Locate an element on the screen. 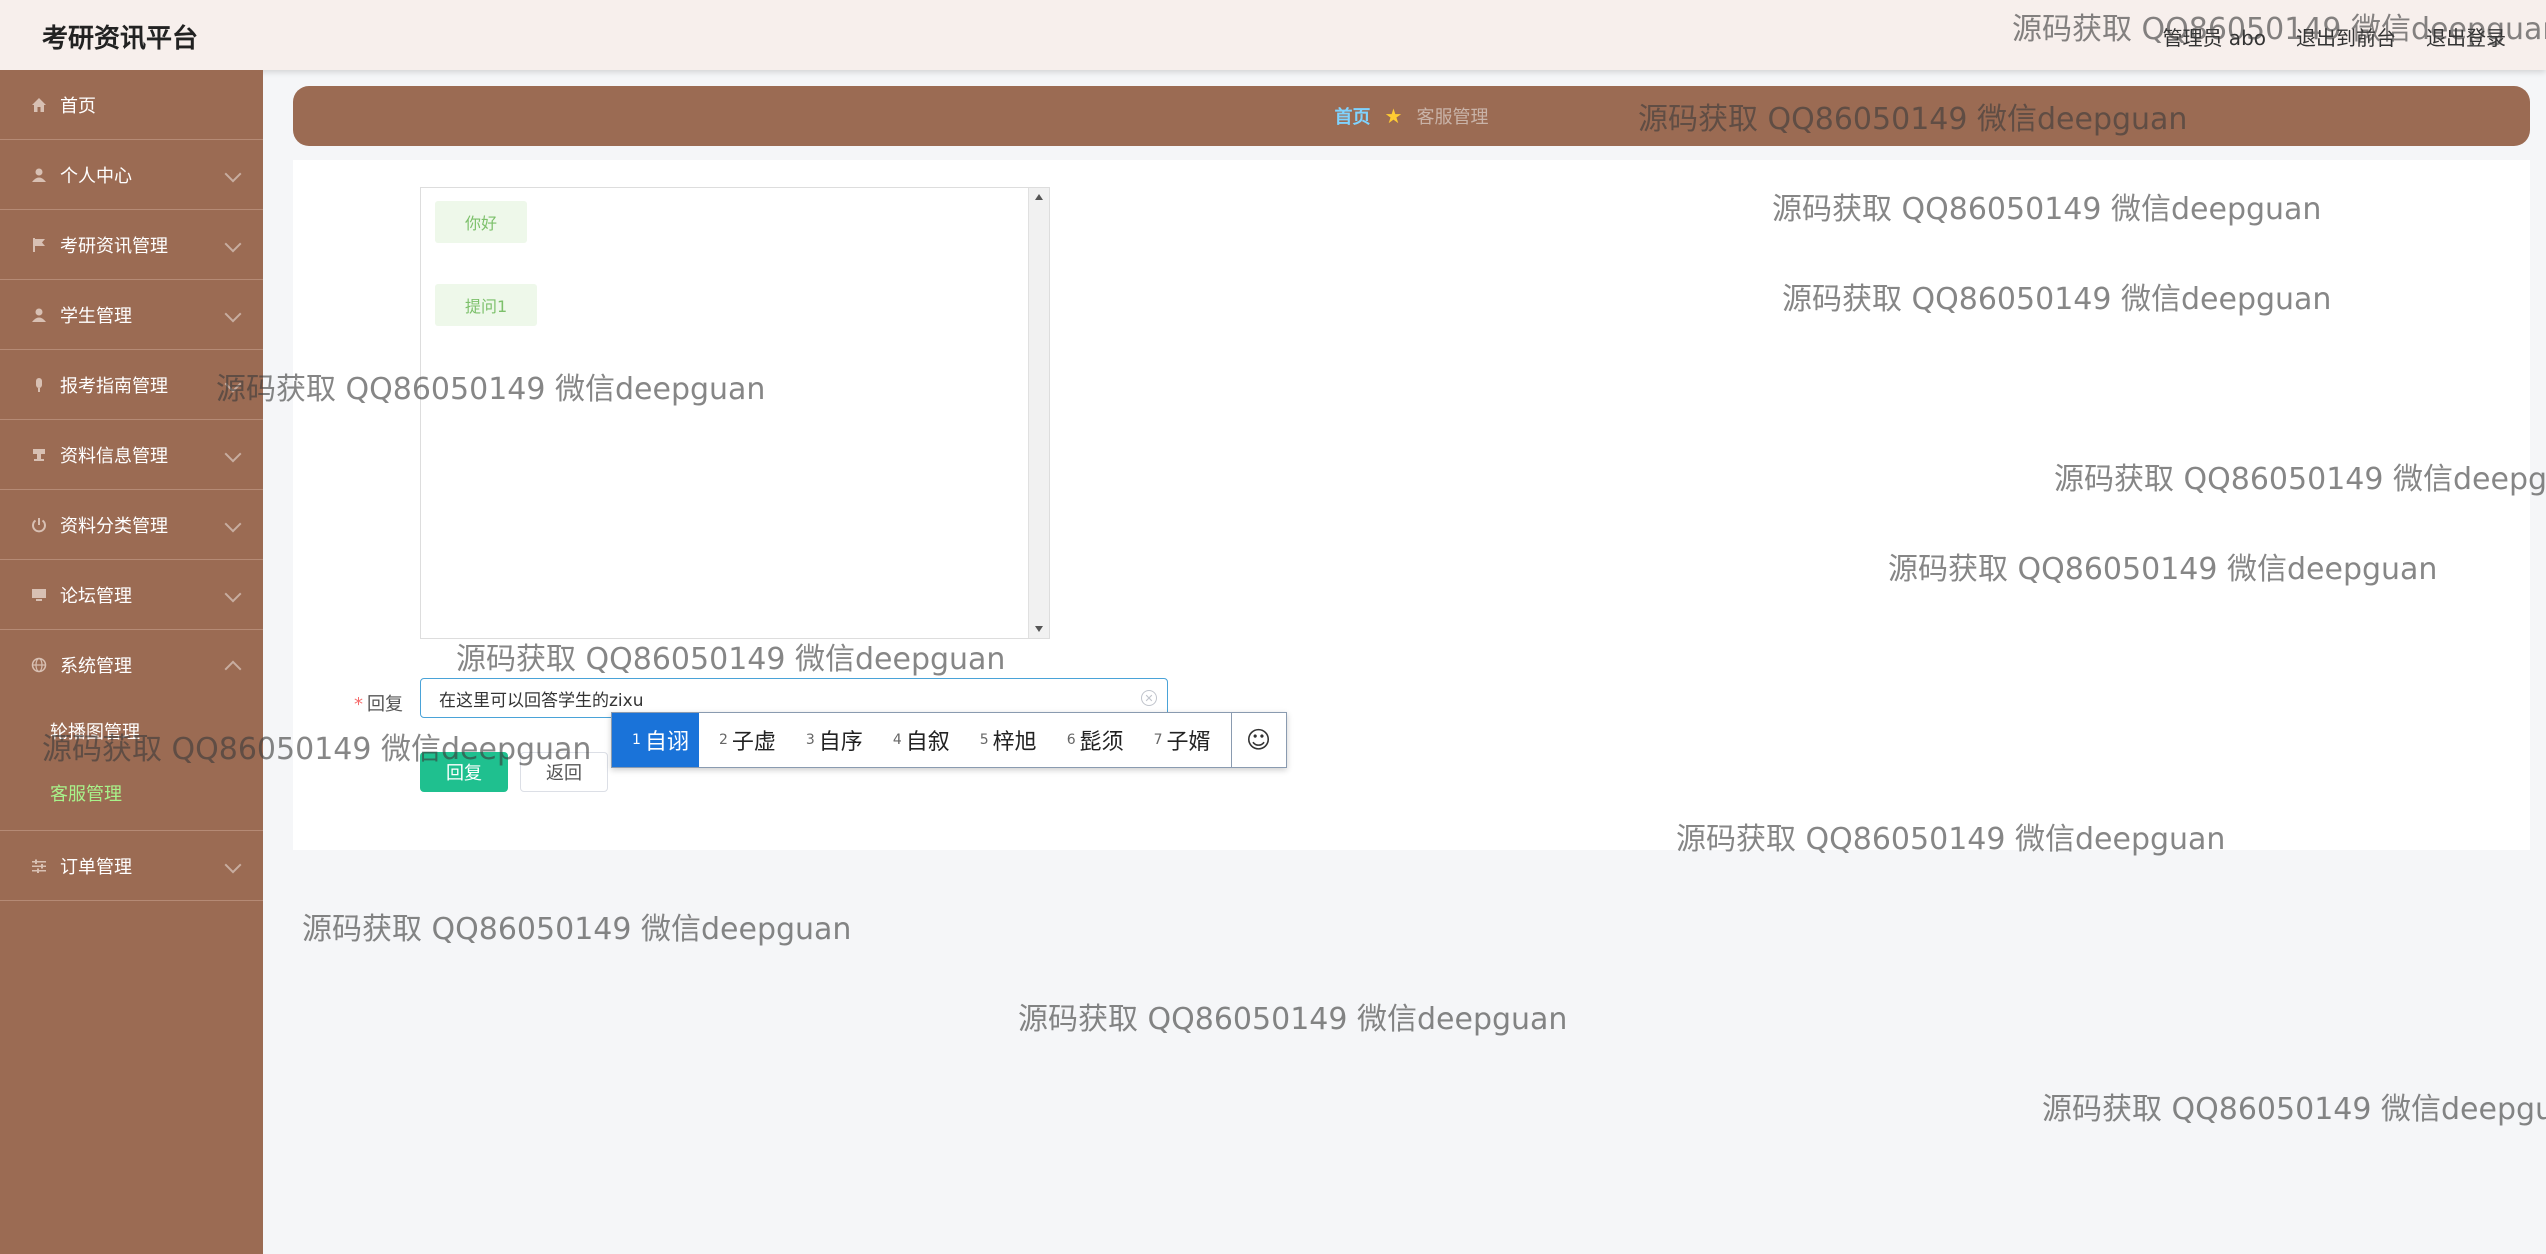 The image size is (2546, 1254). ime-candidate: 4 自叙 is located at coordinates (916, 740).